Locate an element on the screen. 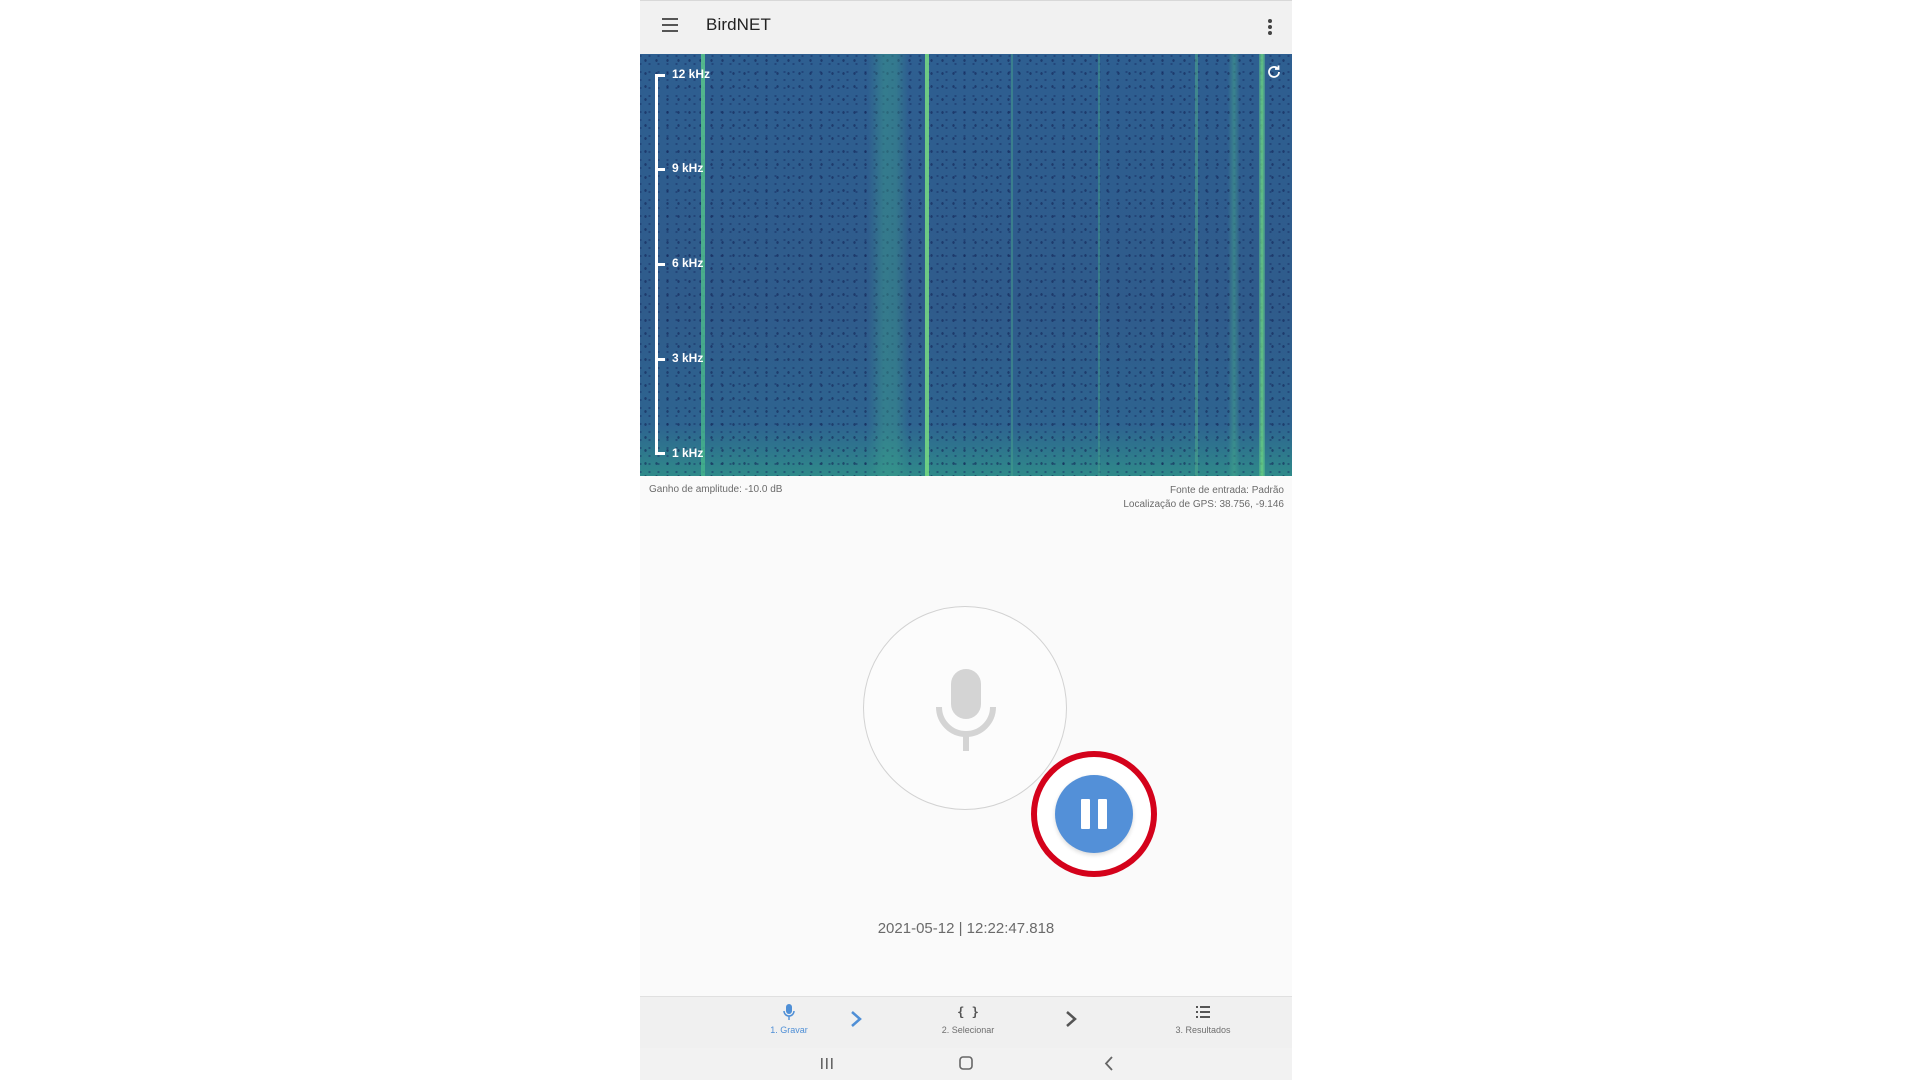 The image size is (1920, 1080). back-icon is located at coordinates (1108, 1063).